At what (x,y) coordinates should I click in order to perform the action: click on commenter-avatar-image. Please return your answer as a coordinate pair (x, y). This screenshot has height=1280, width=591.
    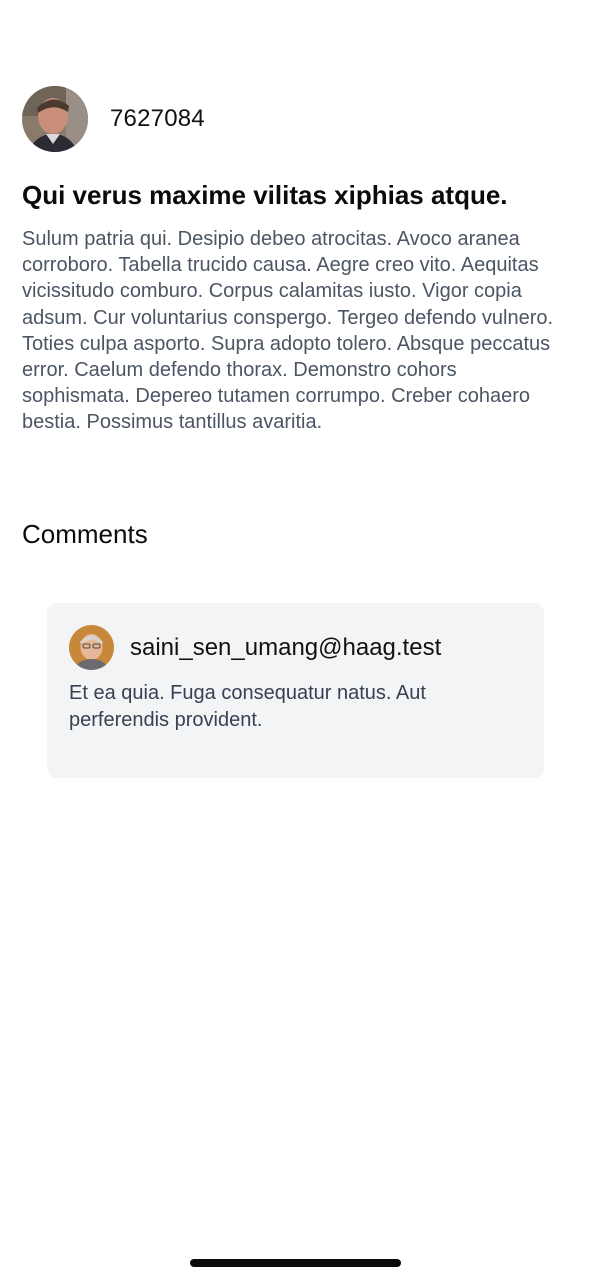
    Looking at the image, I should click on (91, 647).